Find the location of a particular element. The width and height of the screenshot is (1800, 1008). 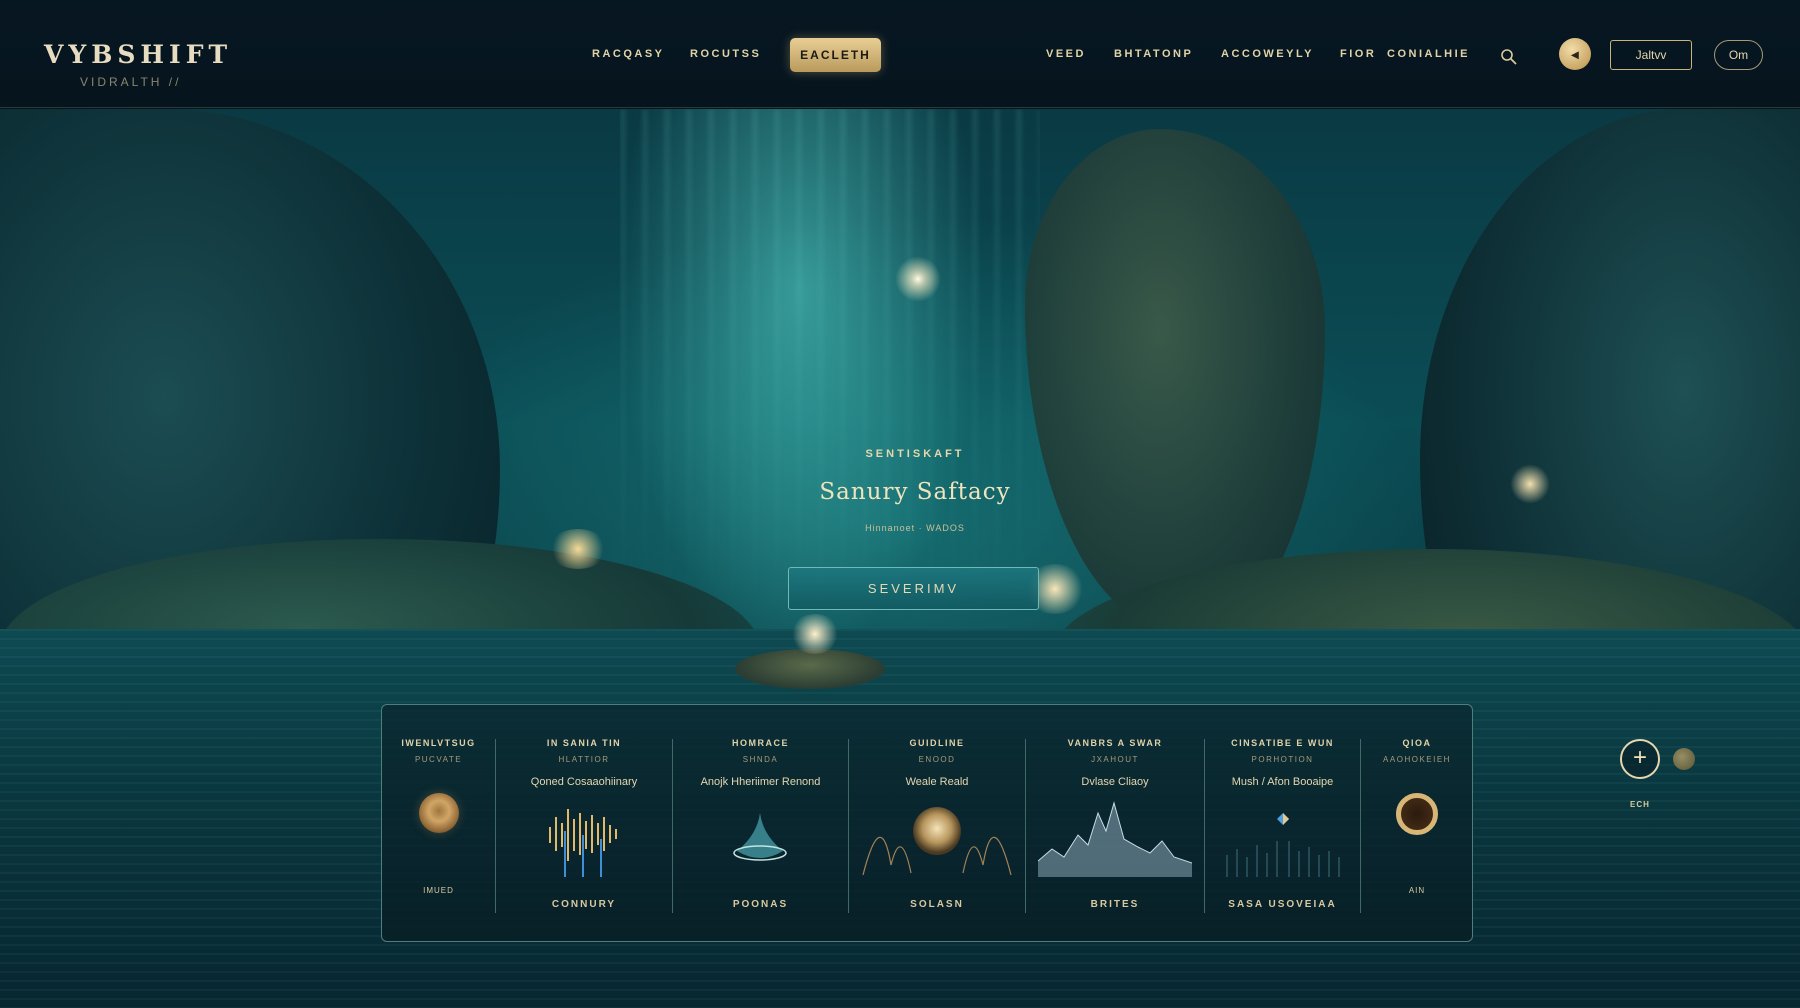

card-footer: POONAS is located at coordinates (760, 904).